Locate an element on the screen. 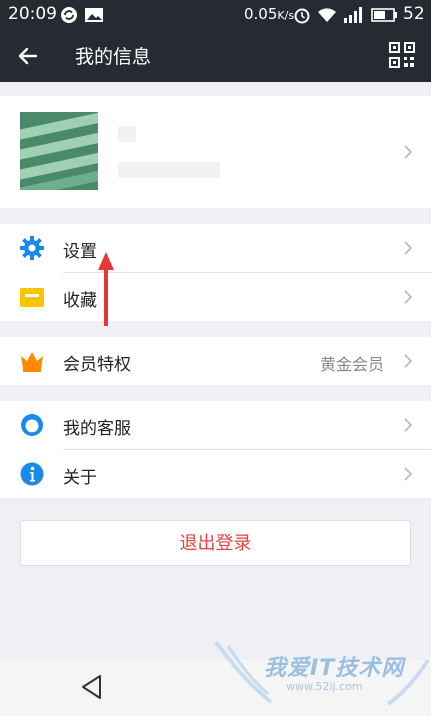 Image resolution: width=431 pixels, height=716 pixels. alarm-icon is located at coordinates (302, 16).